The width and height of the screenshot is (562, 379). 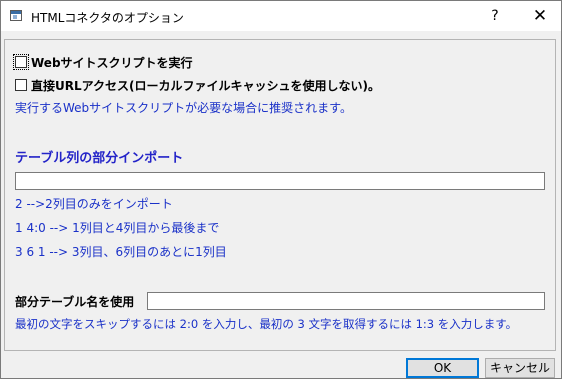 I want to click on window-icon-bar, so click(x=16, y=12).